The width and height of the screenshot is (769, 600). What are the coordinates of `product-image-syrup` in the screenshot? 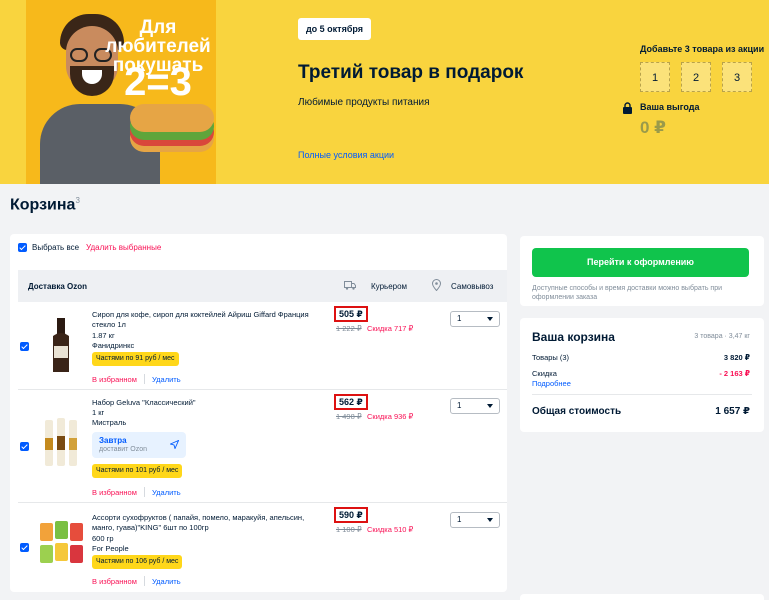 It's located at (61, 346).